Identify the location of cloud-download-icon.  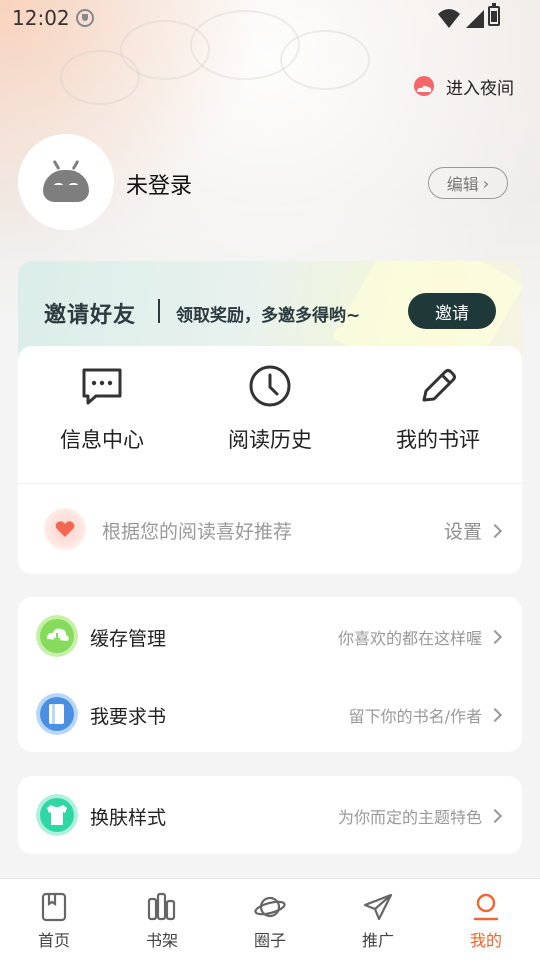
(57, 636).